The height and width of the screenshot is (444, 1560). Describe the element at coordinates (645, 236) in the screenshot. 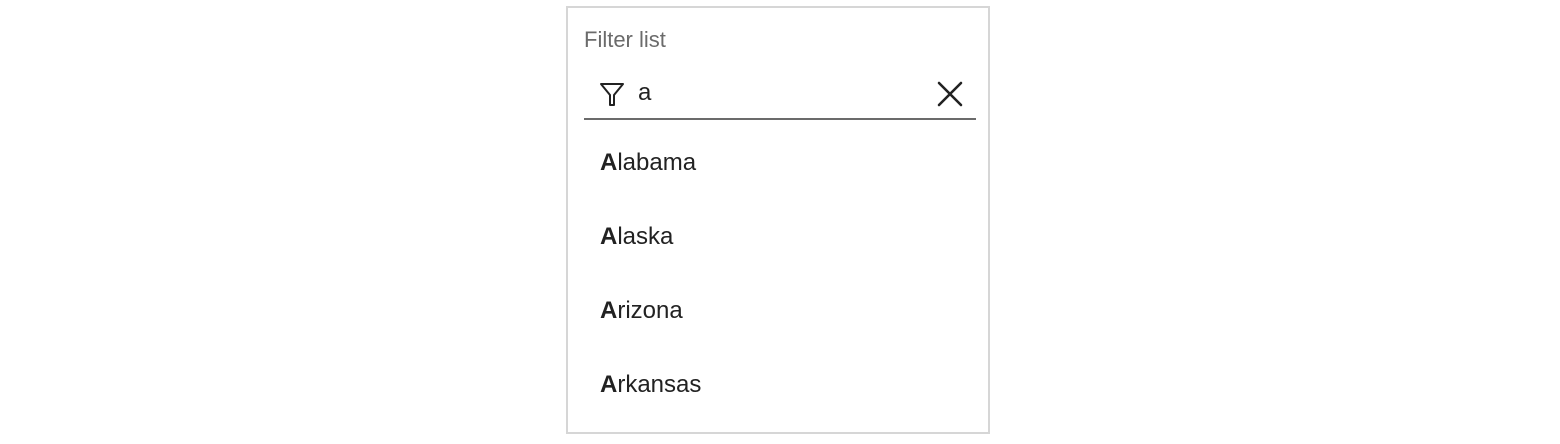

I see `list-item-rest: laska` at that location.